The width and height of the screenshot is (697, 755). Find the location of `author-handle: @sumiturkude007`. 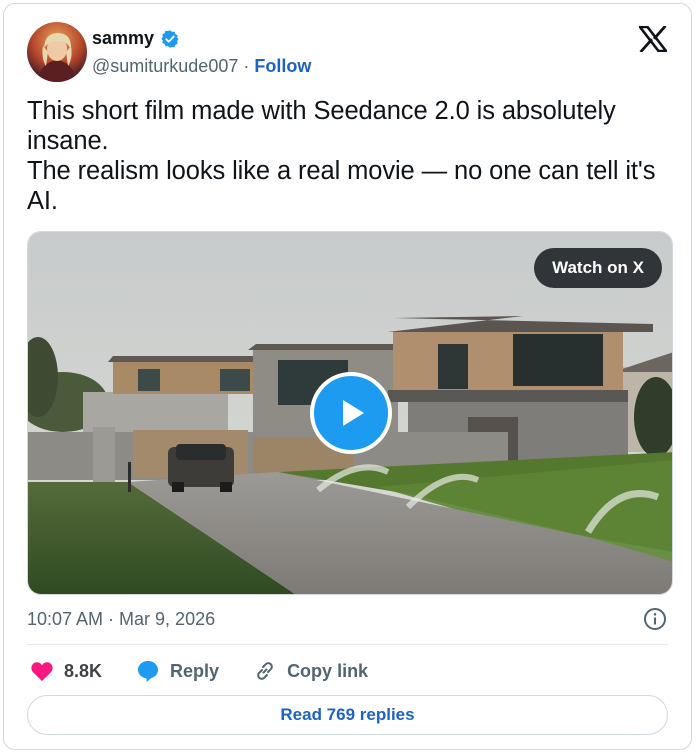

author-handle: @sumiturkude007 is located at coordinates (165, 66).